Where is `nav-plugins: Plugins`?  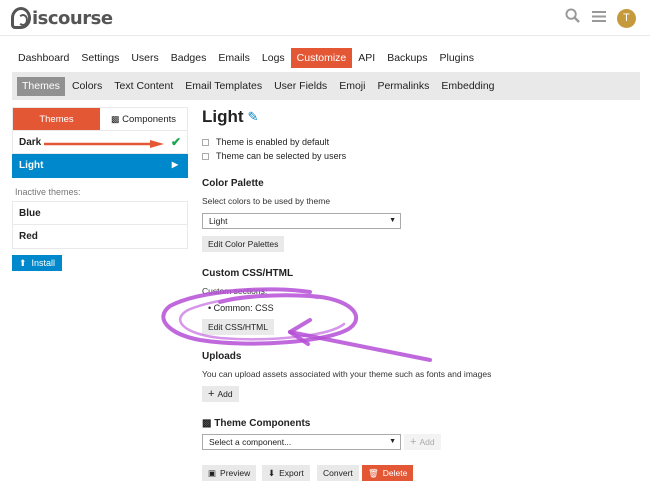 nav-plugins: Plugins is located at coordinates (457, 58).